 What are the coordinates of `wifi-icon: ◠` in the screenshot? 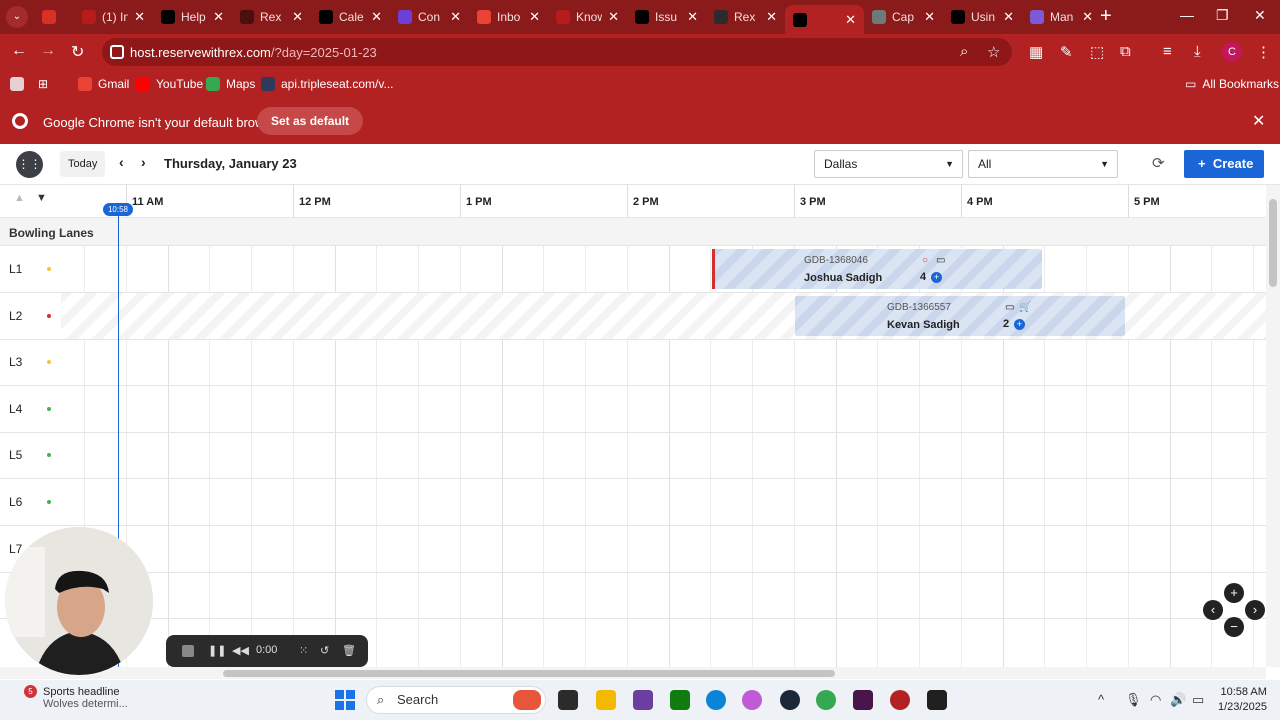 It's located at (1155, 700).